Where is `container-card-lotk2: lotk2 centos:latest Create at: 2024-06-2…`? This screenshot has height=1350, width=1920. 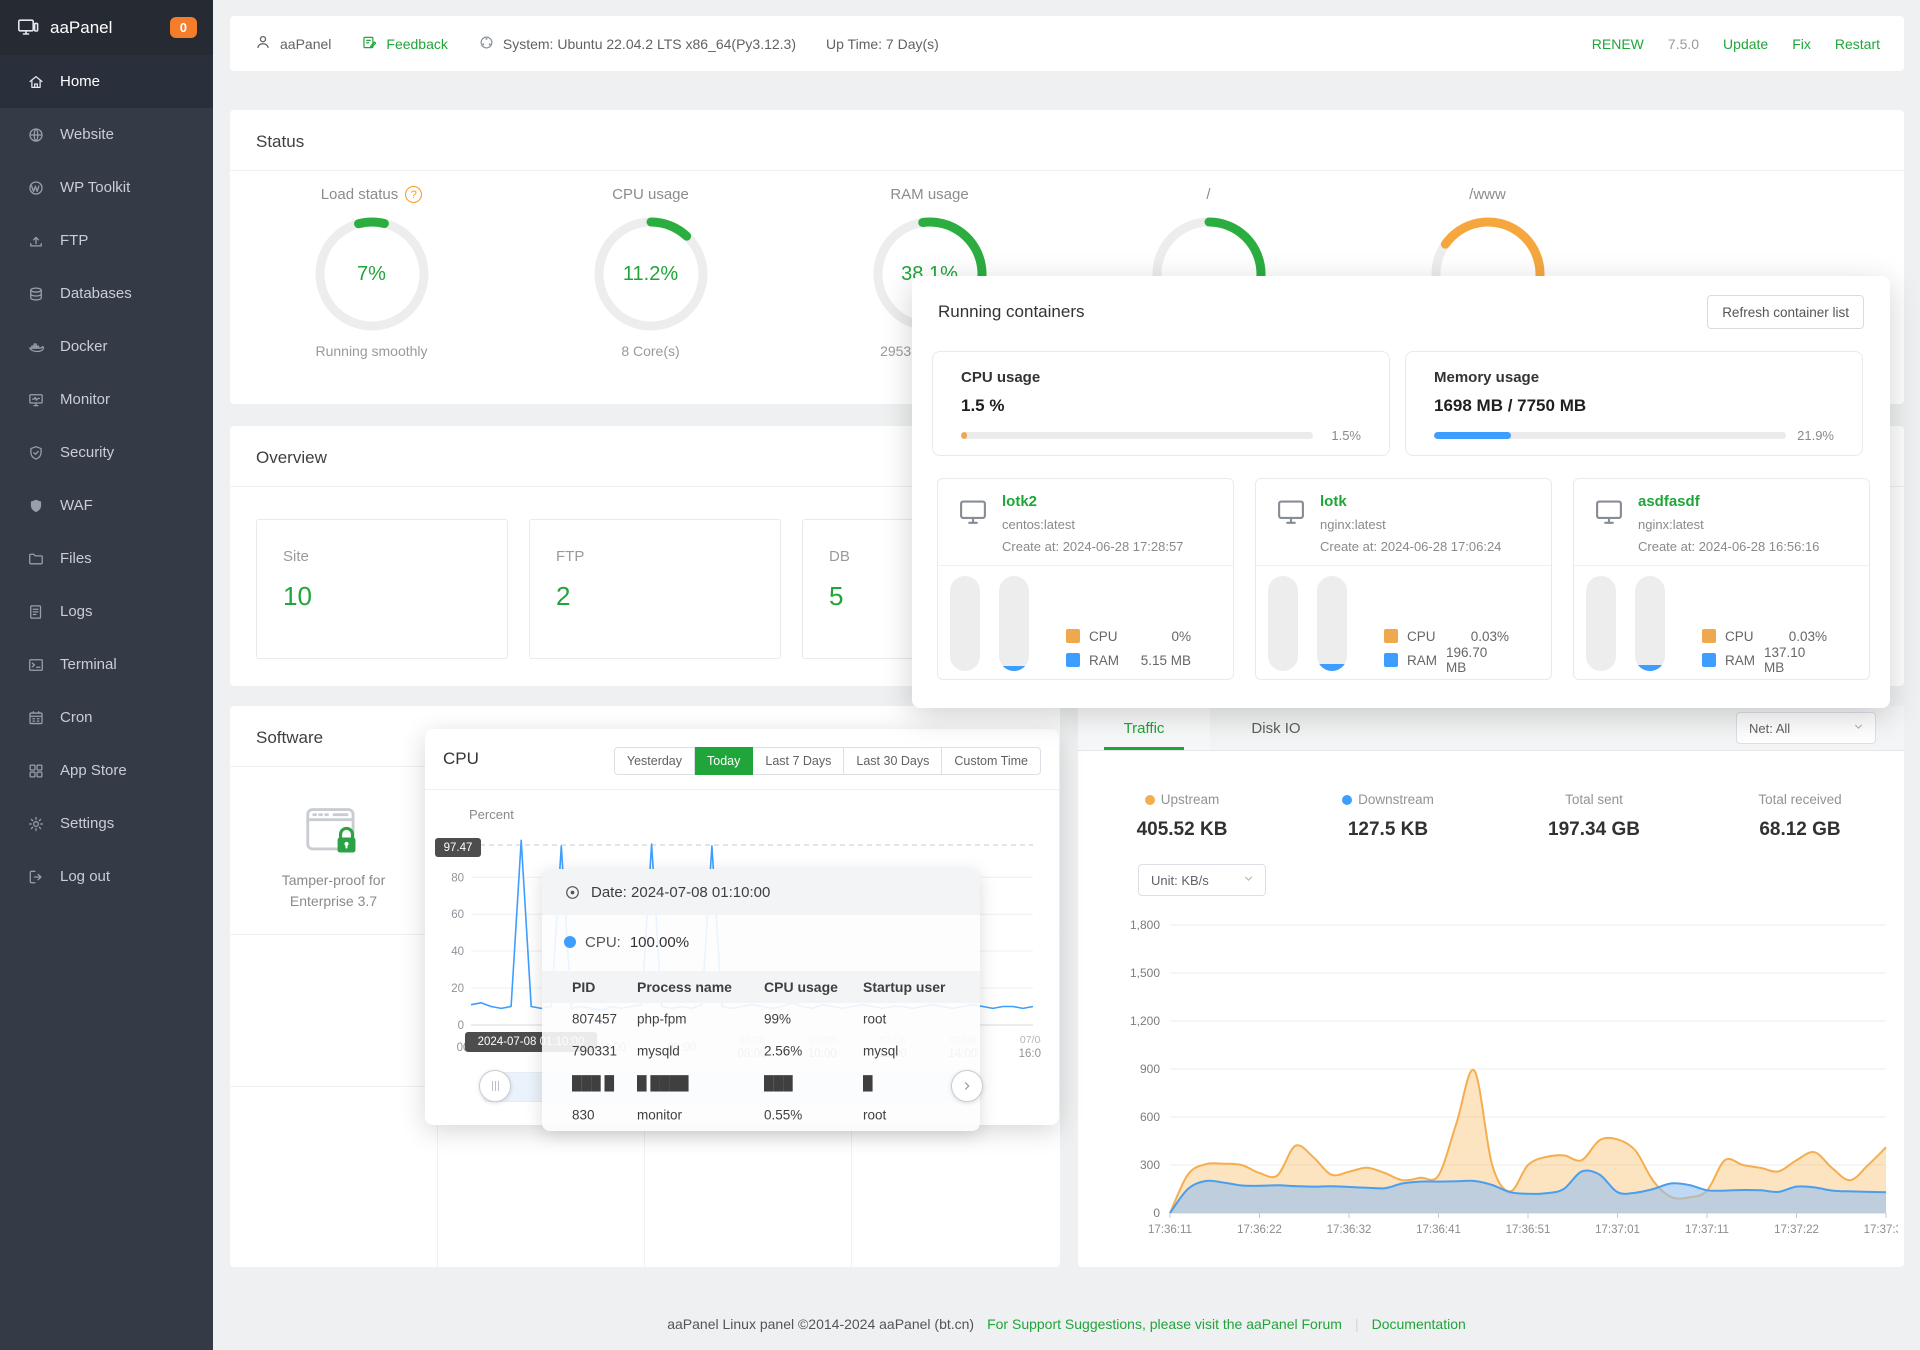
container-card-lotk2: lotk2 centos:latest Create at: 2024-06-2… is located at coordinates (1085, 579).